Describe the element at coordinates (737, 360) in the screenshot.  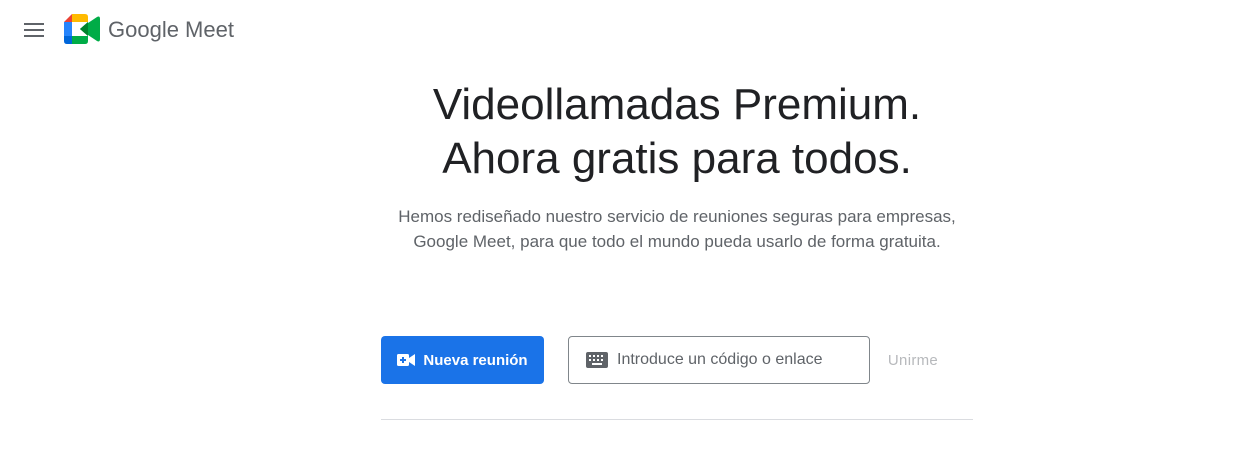
I see `meeting-code-input` at that location.